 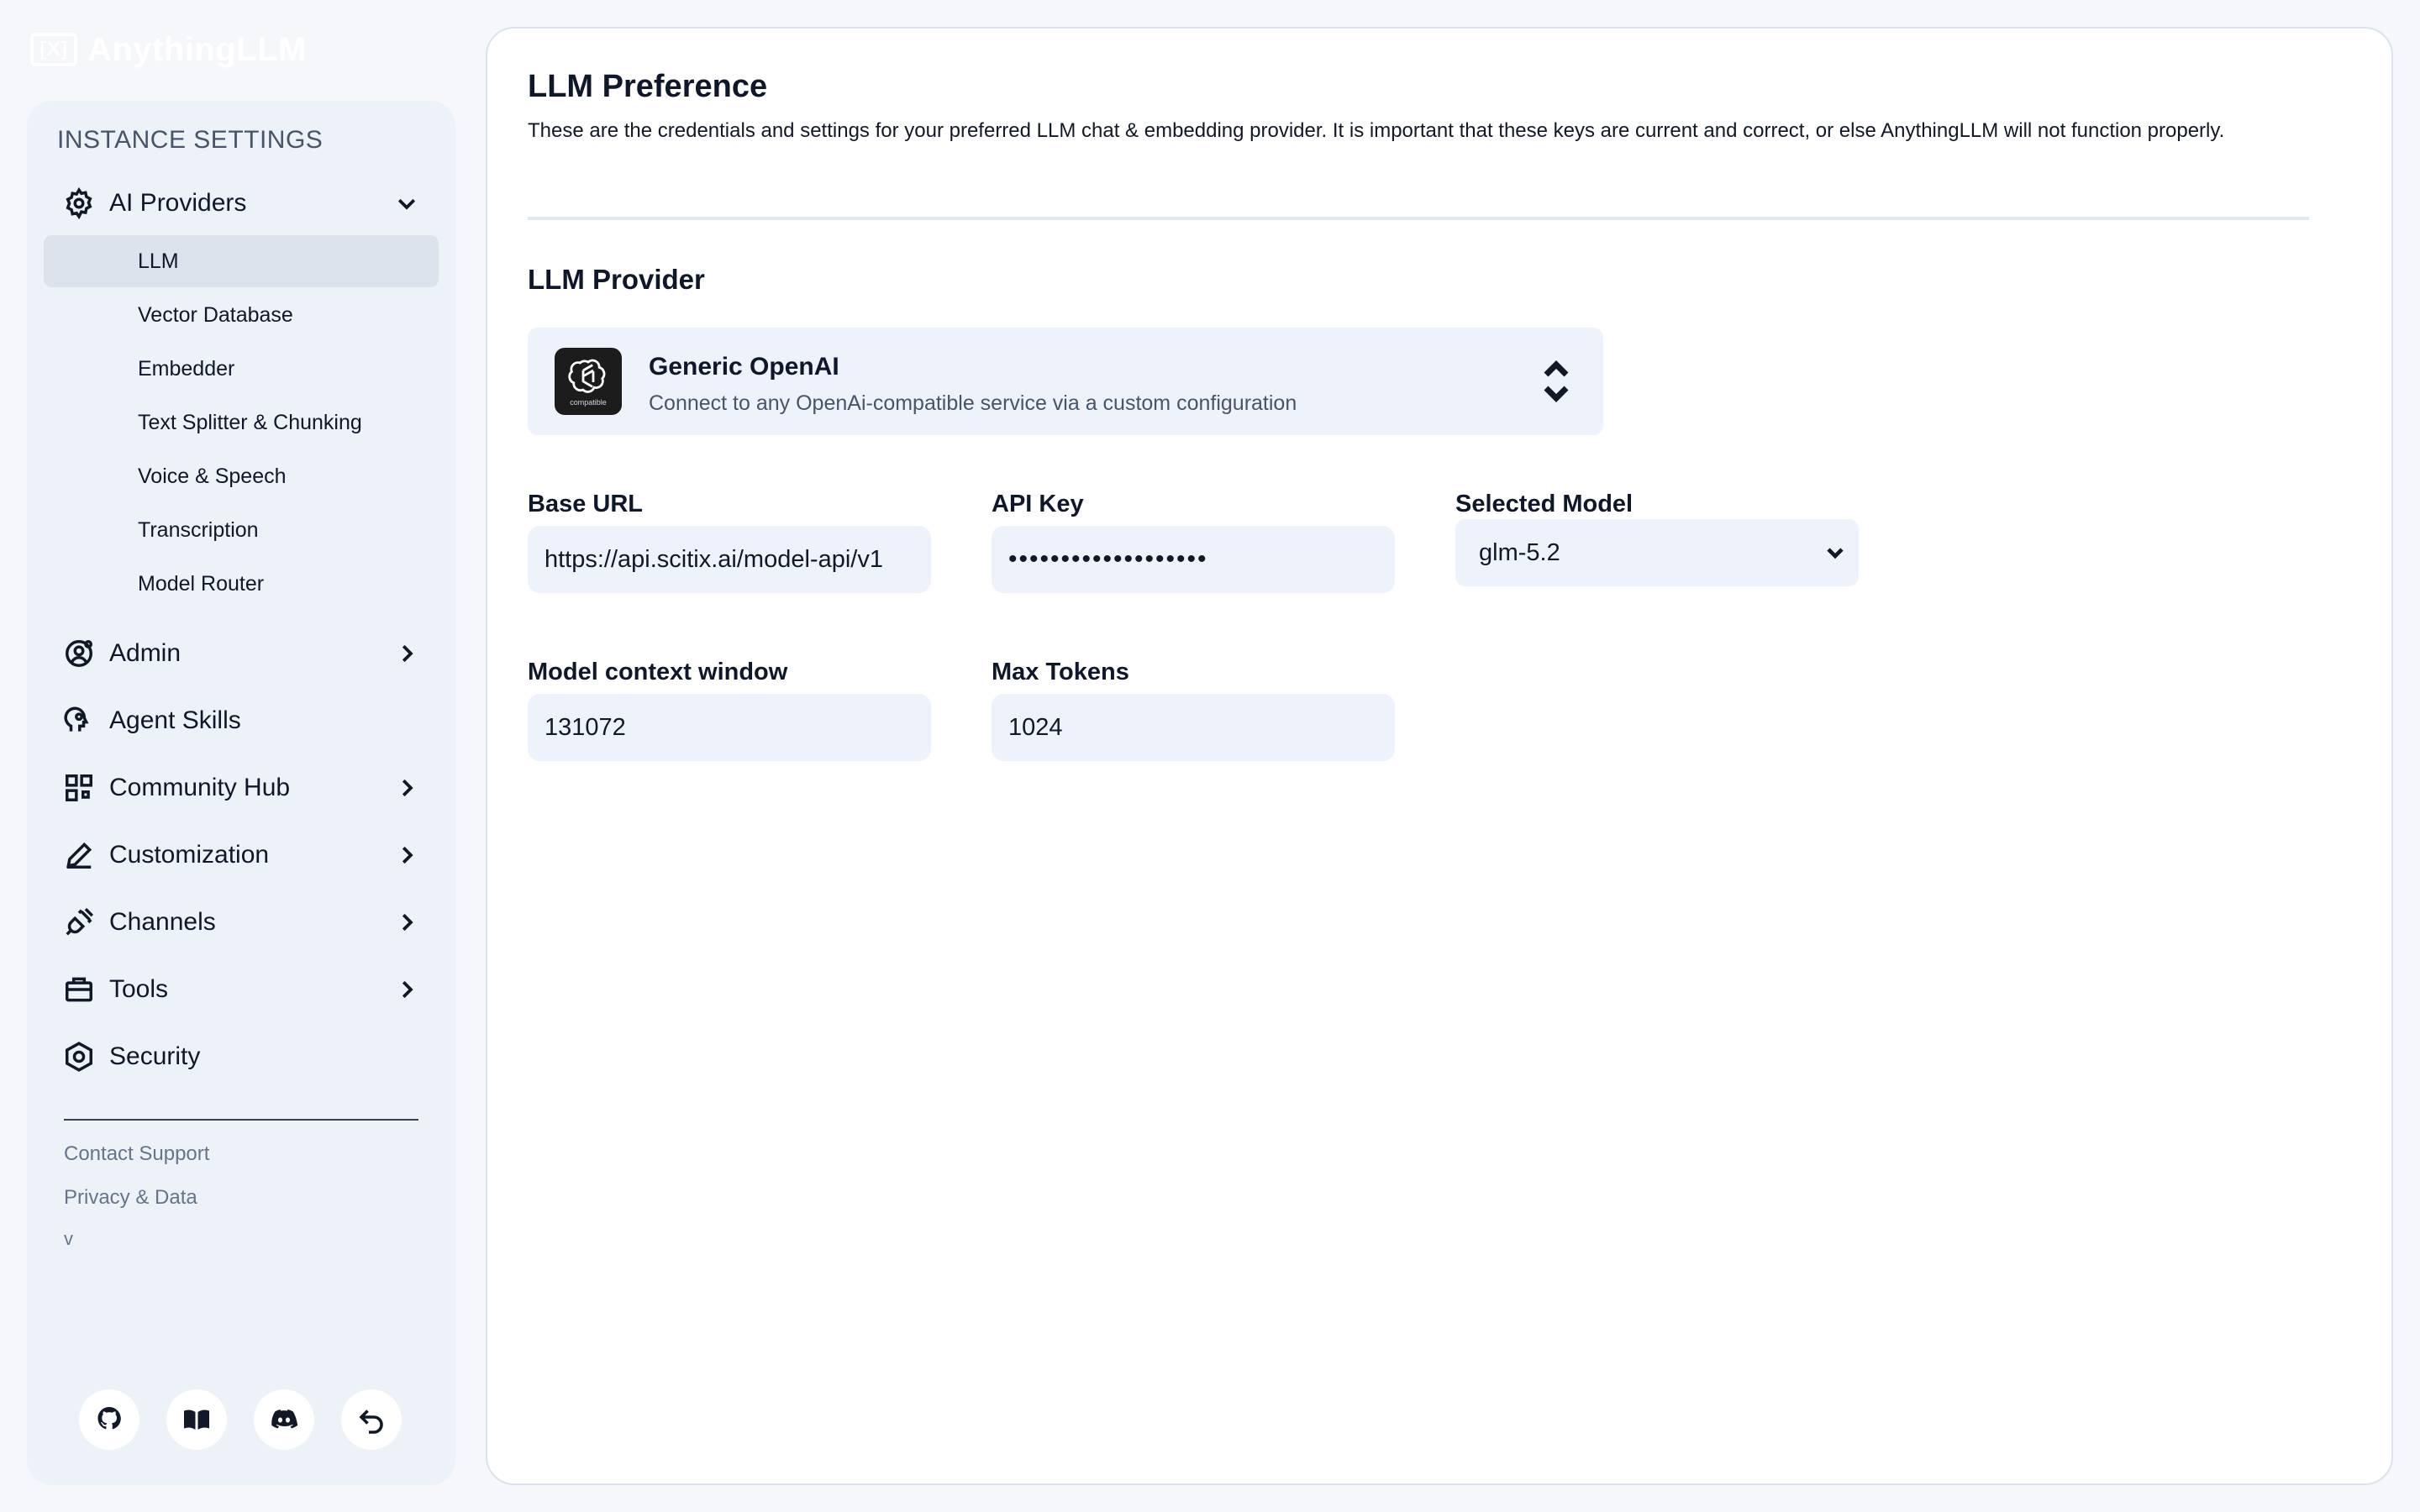 What do you see at coordinates (241, 369) in the screenshot?
I see `sidebar-subitem-embedder: Embedder` at bounding box center [241, 369].